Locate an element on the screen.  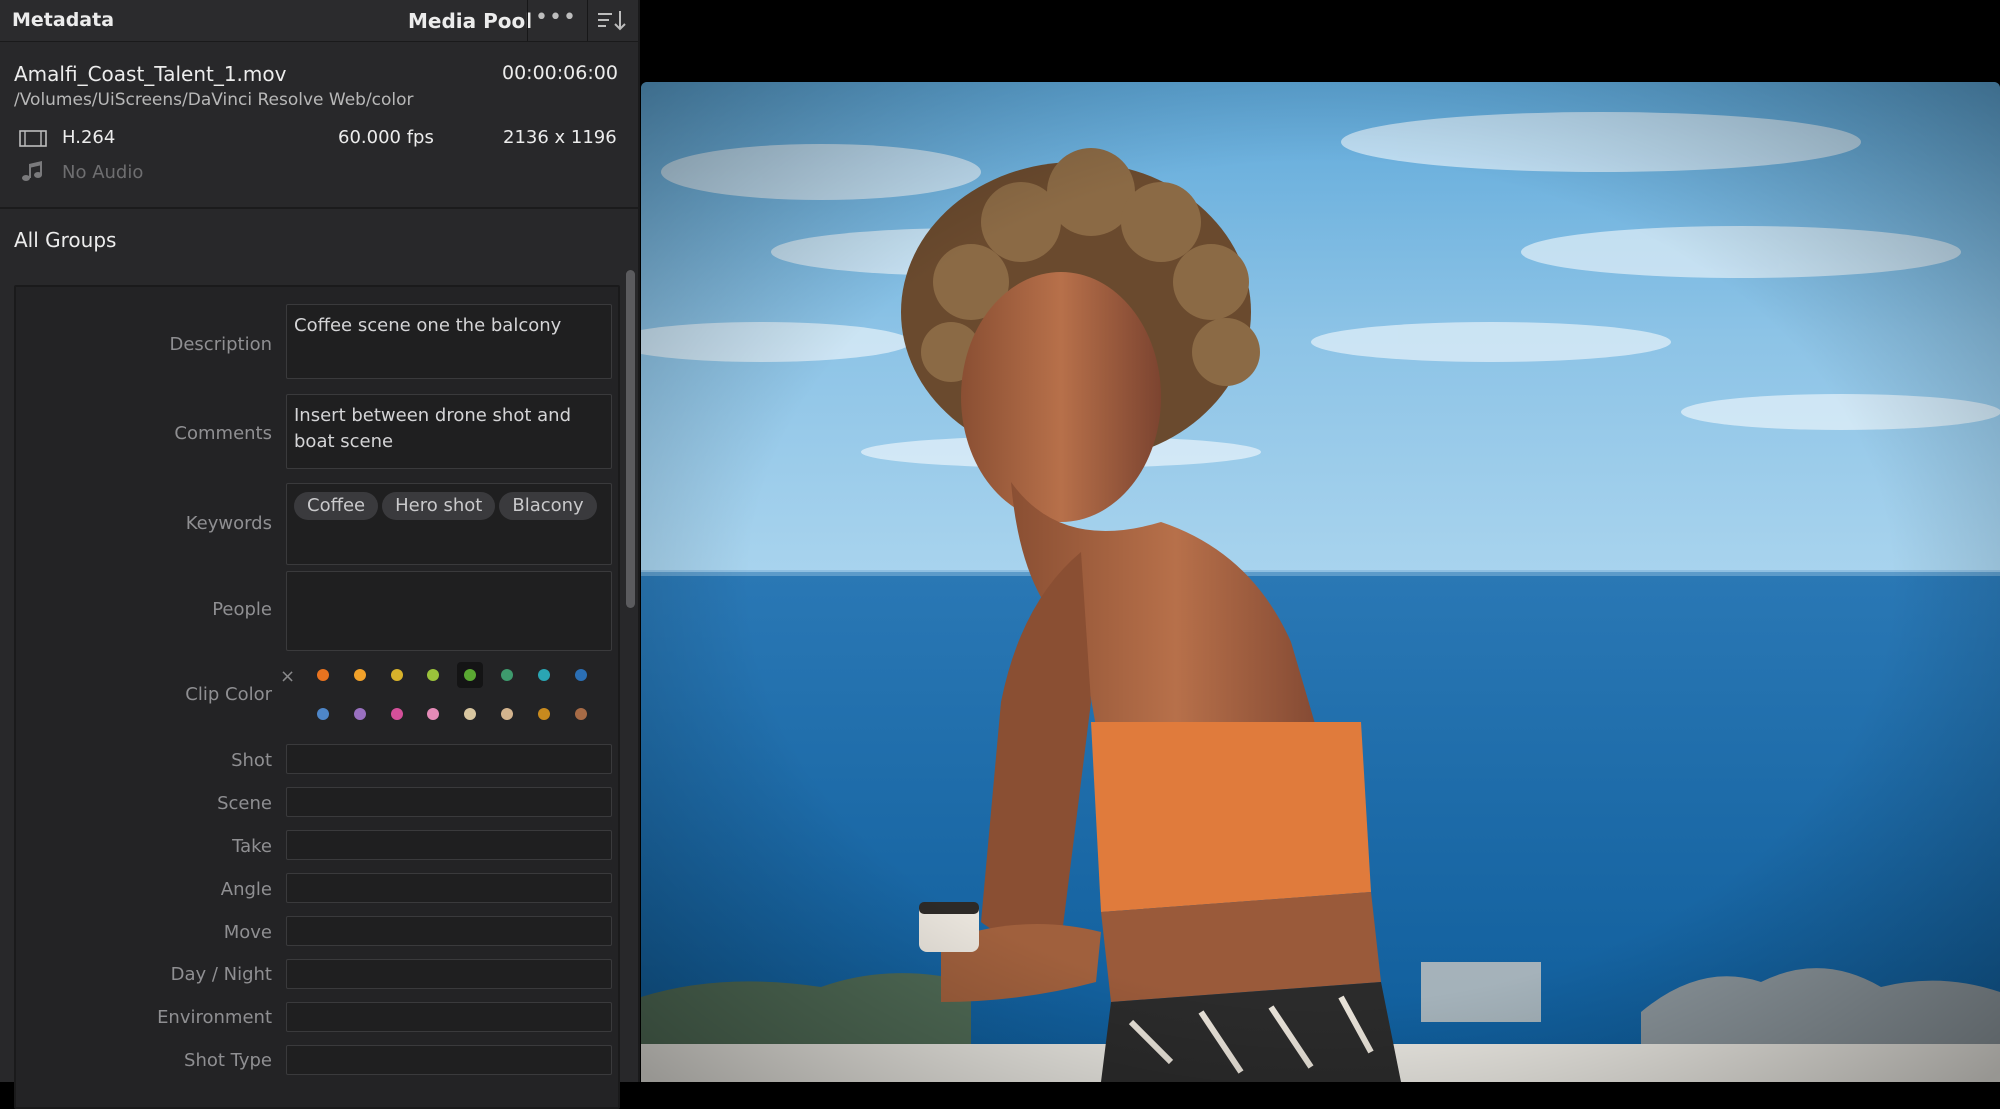
more-options-icon: ••• is located at coordinates (556, 20).